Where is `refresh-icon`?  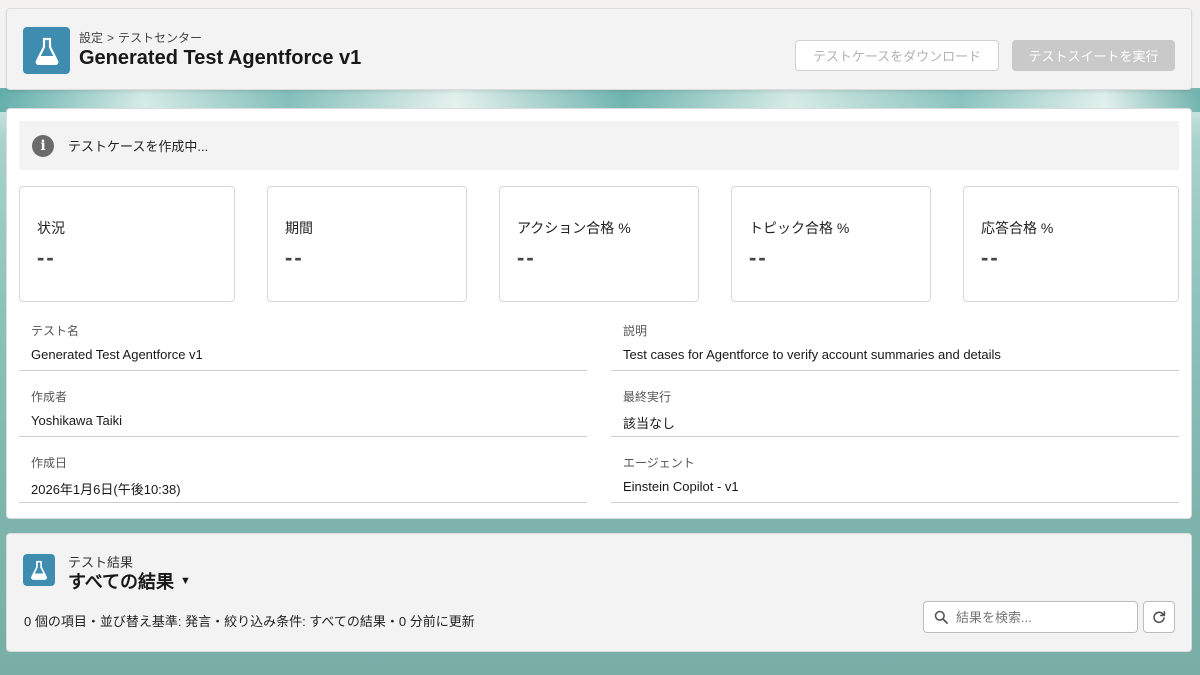 refresh-icon is located at coordinates (1159, 617).